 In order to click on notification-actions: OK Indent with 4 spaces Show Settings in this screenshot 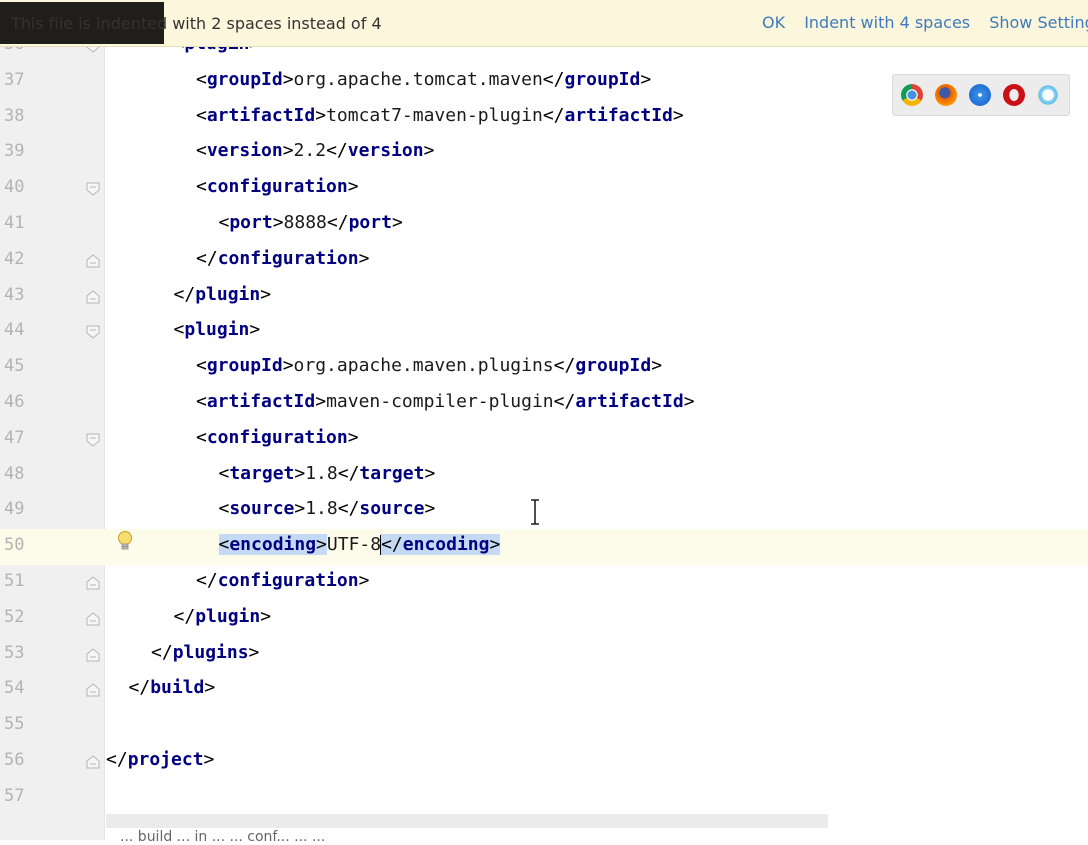, I will do `click(925, 22)`.